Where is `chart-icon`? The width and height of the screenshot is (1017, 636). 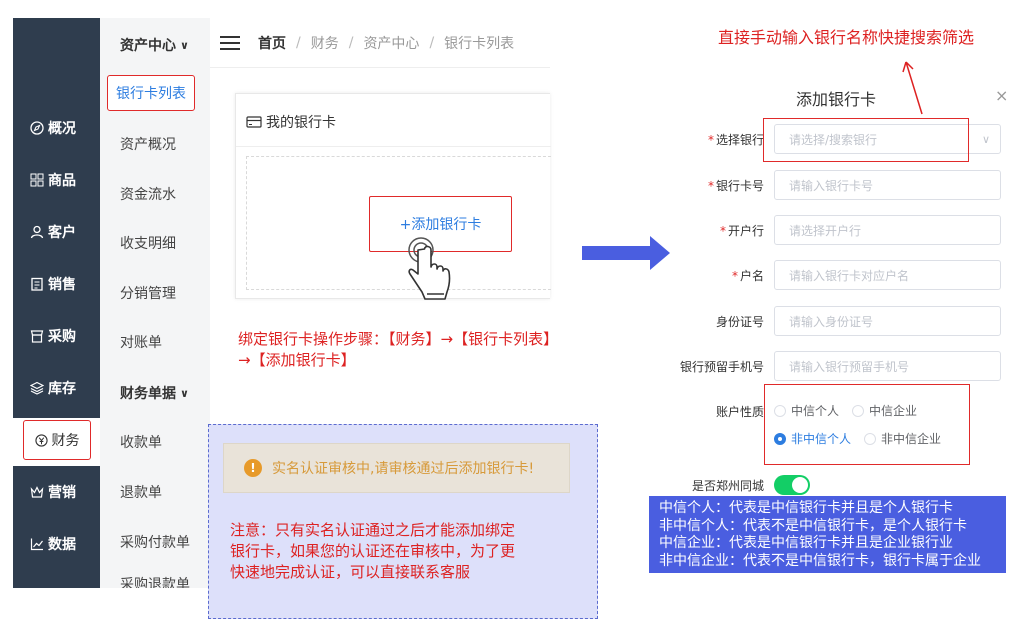 chart-icon is located at coordinates (37, 544).